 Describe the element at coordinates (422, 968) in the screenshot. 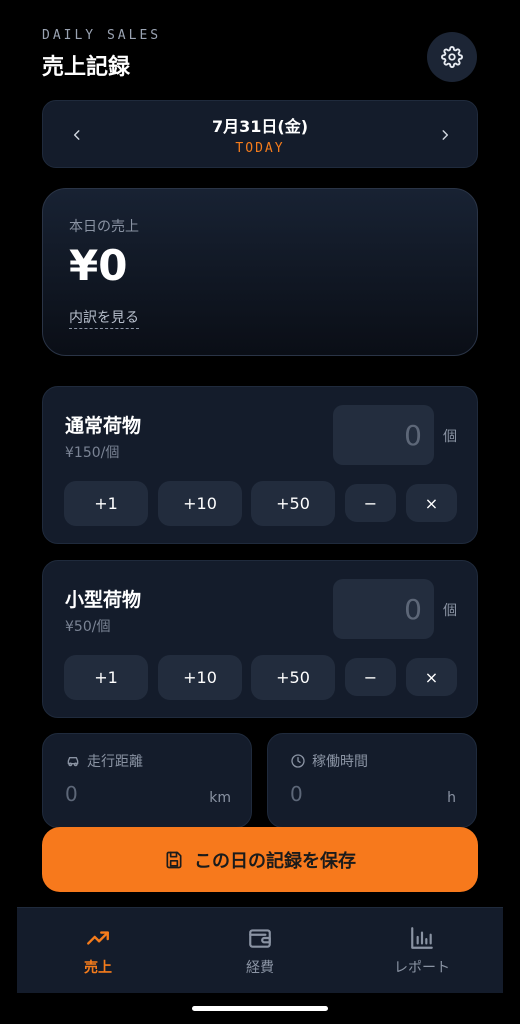

I see `tab-report-label: レポート` at that location.